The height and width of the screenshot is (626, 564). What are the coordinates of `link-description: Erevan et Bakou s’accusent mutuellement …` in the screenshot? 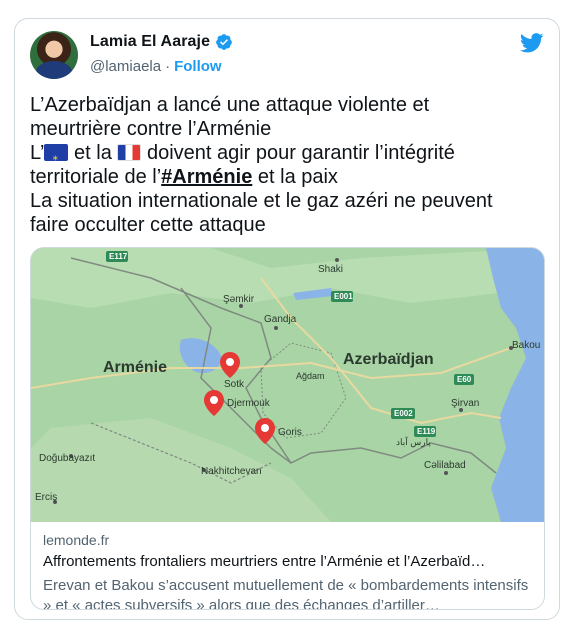 It's located at (286, 593).